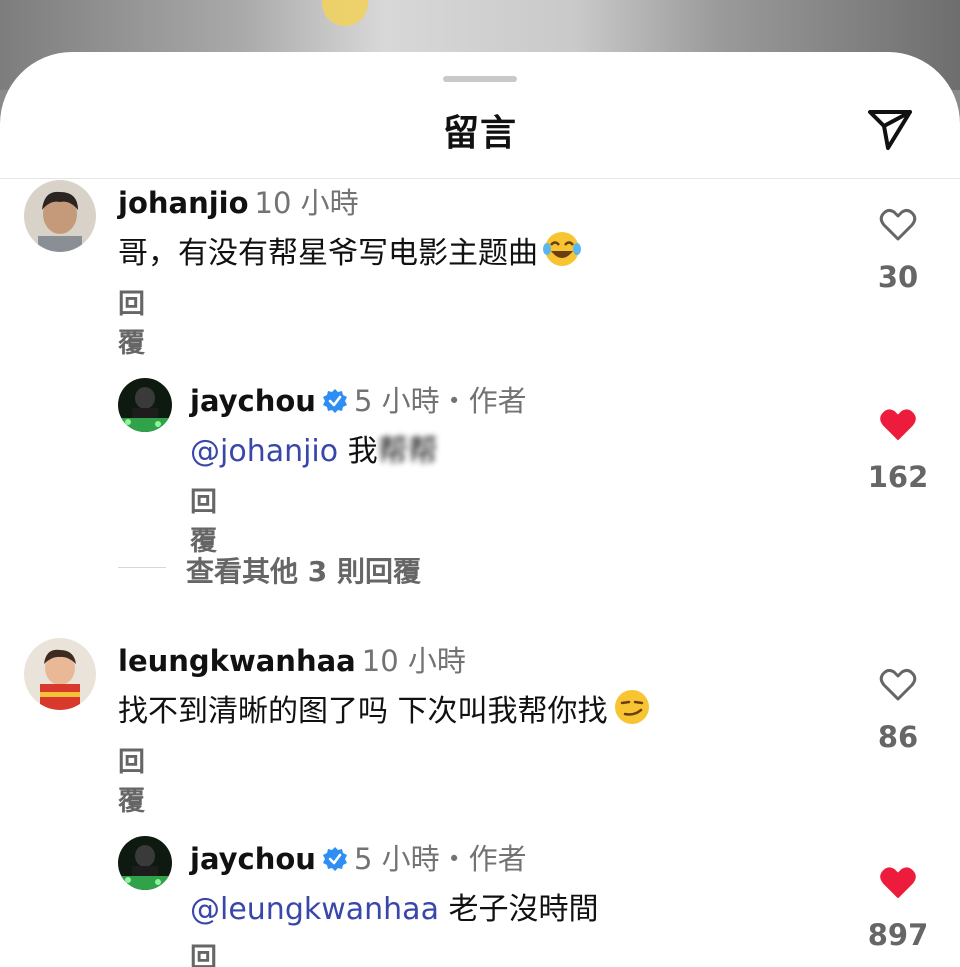 The image size is (960, 967). I want to click on comment-text: 哥，有没有帮星爷写电影主题曲, so click(328, 253).